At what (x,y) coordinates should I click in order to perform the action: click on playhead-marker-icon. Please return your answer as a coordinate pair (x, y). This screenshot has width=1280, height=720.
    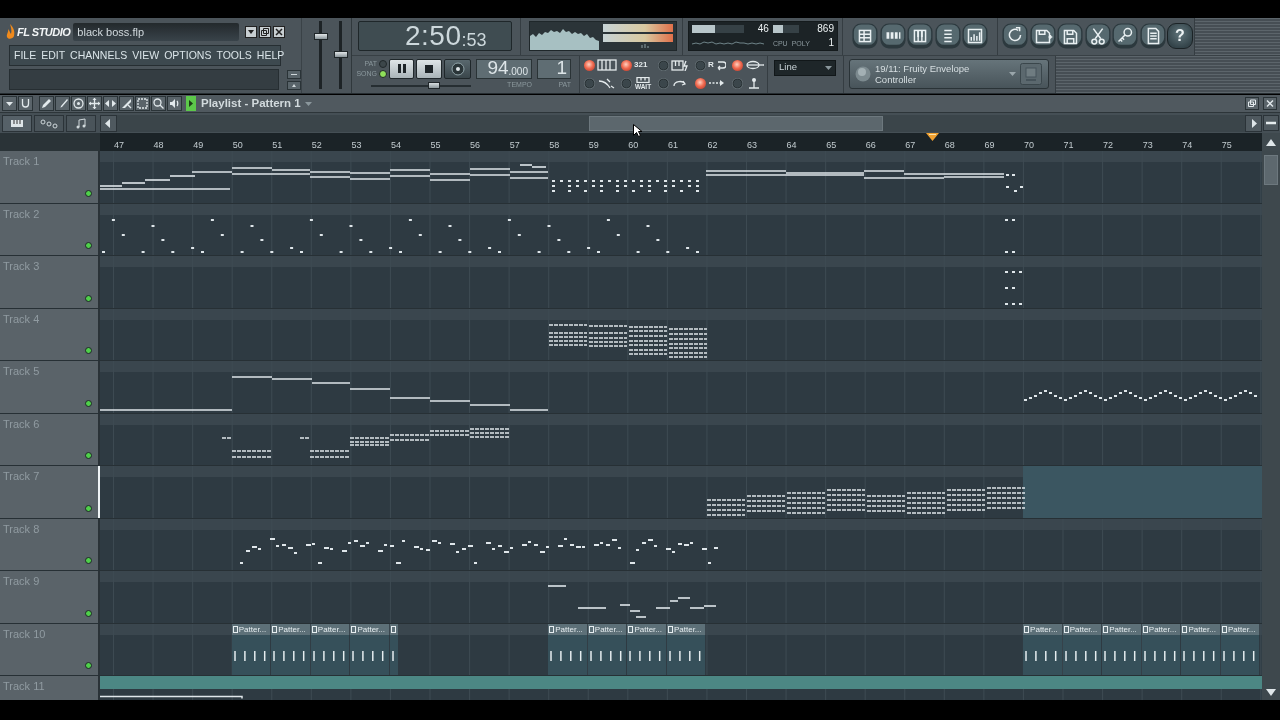
    Looking at the image, I should click on (932, 137).